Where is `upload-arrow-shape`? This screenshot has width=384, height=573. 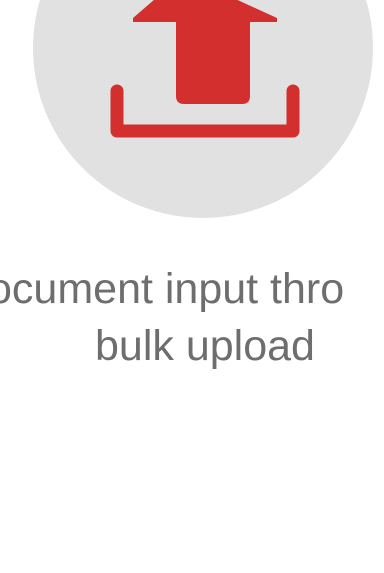 upload-arrow-shape is located at coordinates (205, 52).